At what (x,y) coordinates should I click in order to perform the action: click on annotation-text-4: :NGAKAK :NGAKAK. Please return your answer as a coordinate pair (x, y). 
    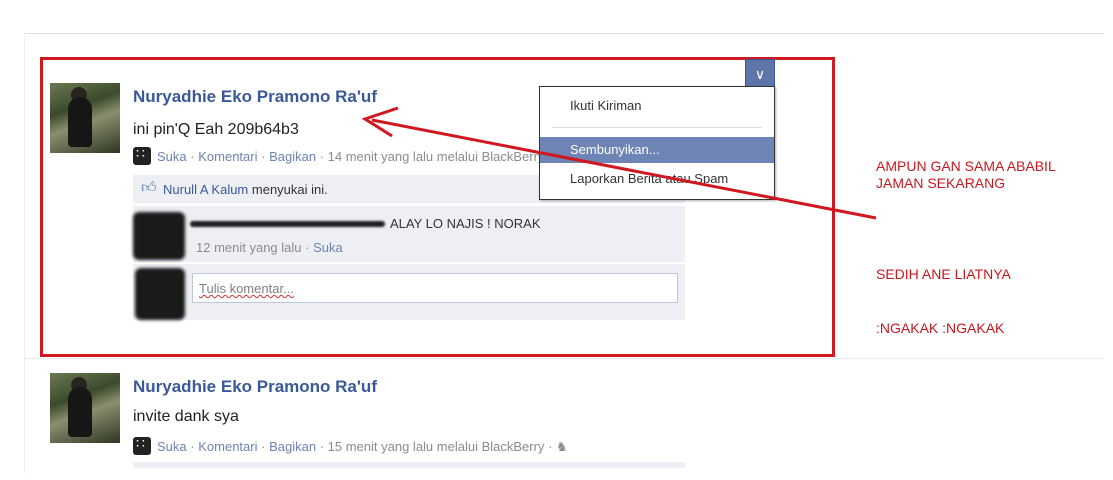
    Looking at the image, I should click on (940, 328).